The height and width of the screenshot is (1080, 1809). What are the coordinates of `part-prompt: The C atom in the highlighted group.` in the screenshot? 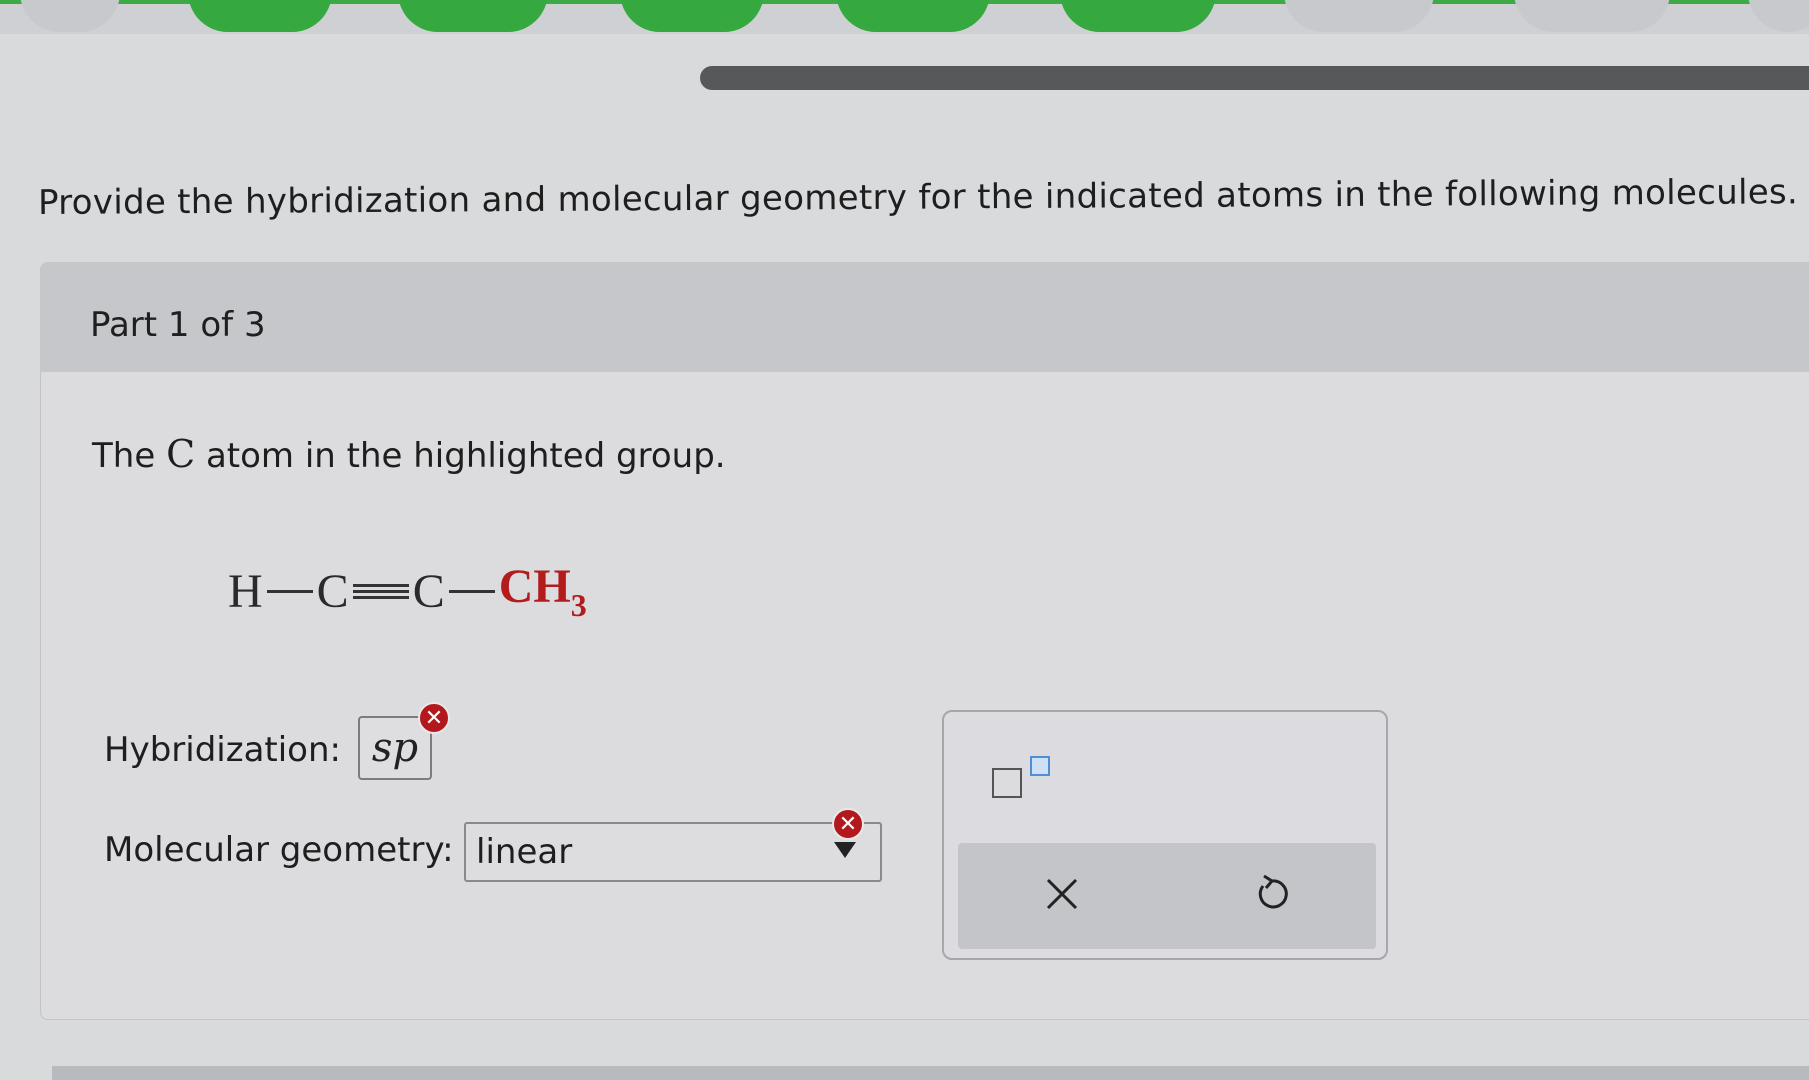 It's located at (409, 454).